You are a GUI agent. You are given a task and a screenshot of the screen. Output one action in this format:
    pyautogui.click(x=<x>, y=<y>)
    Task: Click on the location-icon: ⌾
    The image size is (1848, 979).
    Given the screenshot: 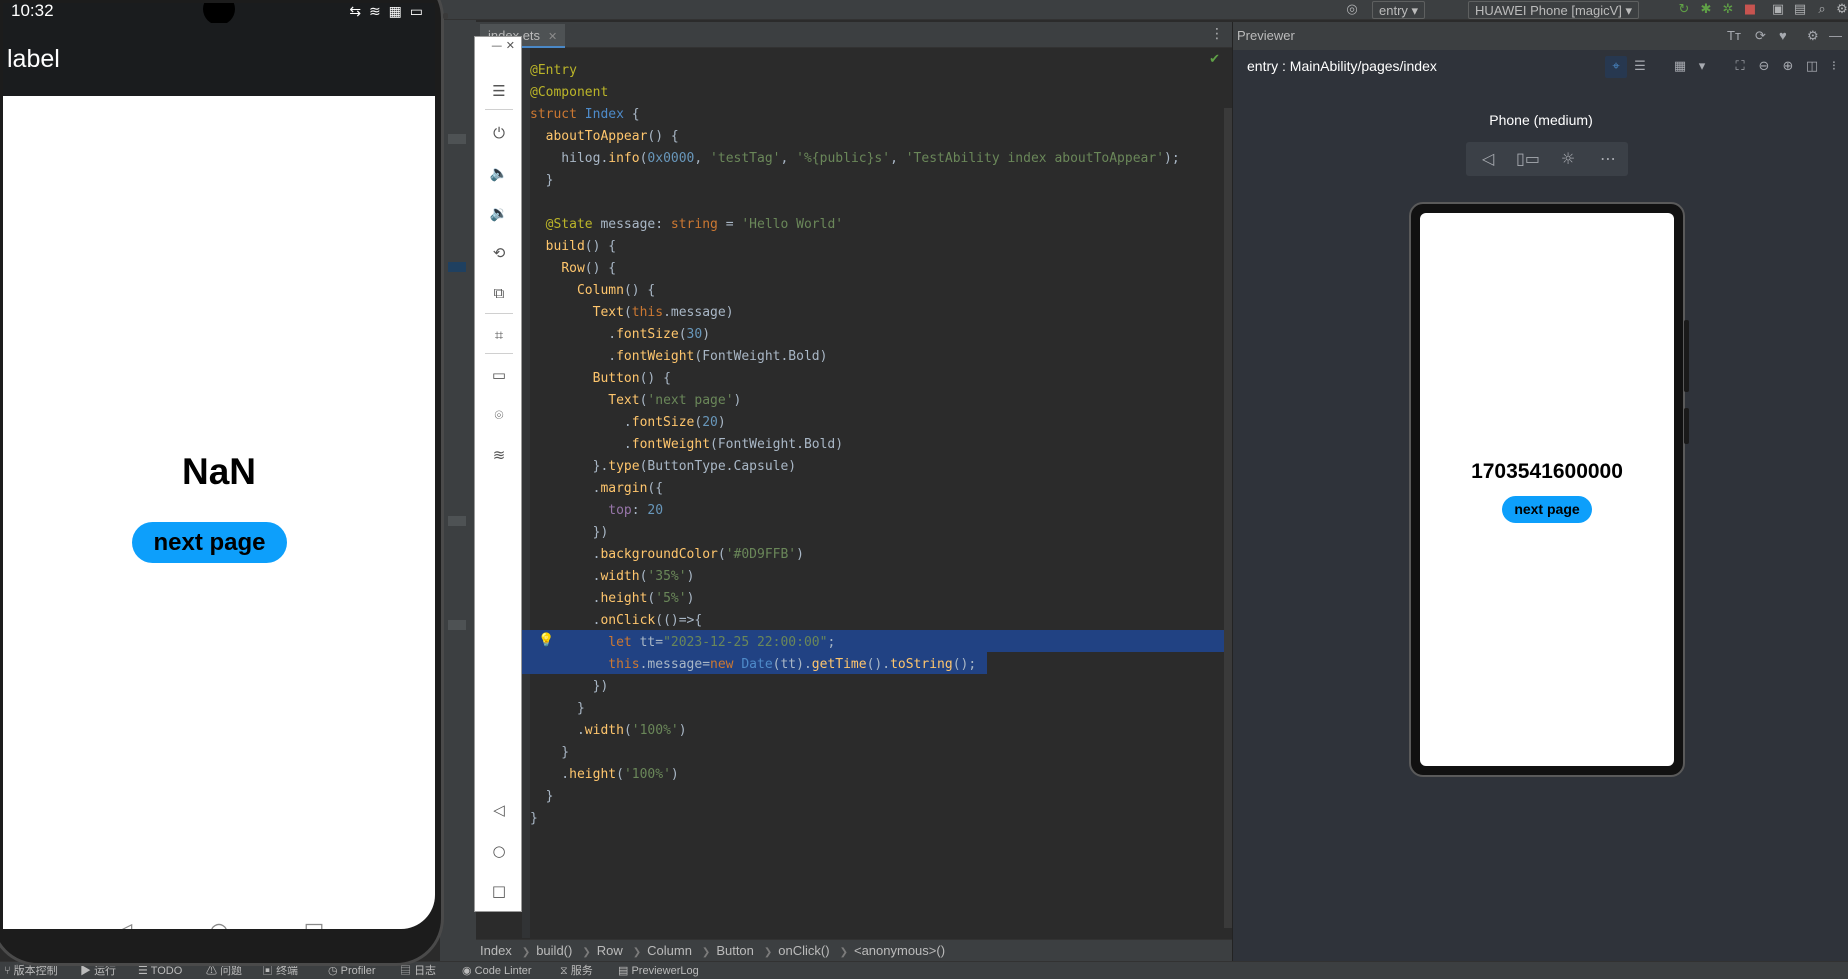 What is the action you would take?
    pyautogui.click(x=499, y=415)
    